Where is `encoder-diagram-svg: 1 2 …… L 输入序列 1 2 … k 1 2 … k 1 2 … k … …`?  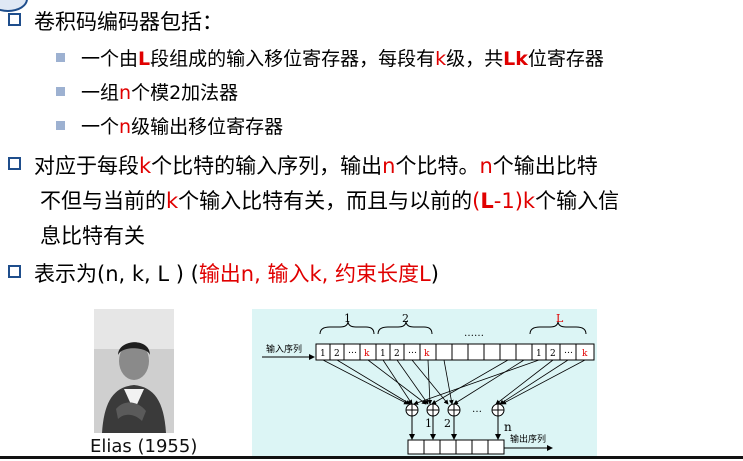 encoder-diagram-svg: 1 2 …… L 输入序列 1 2 … k 1 2 … k 1 2 … k … … is located at coordinates (428, 383).